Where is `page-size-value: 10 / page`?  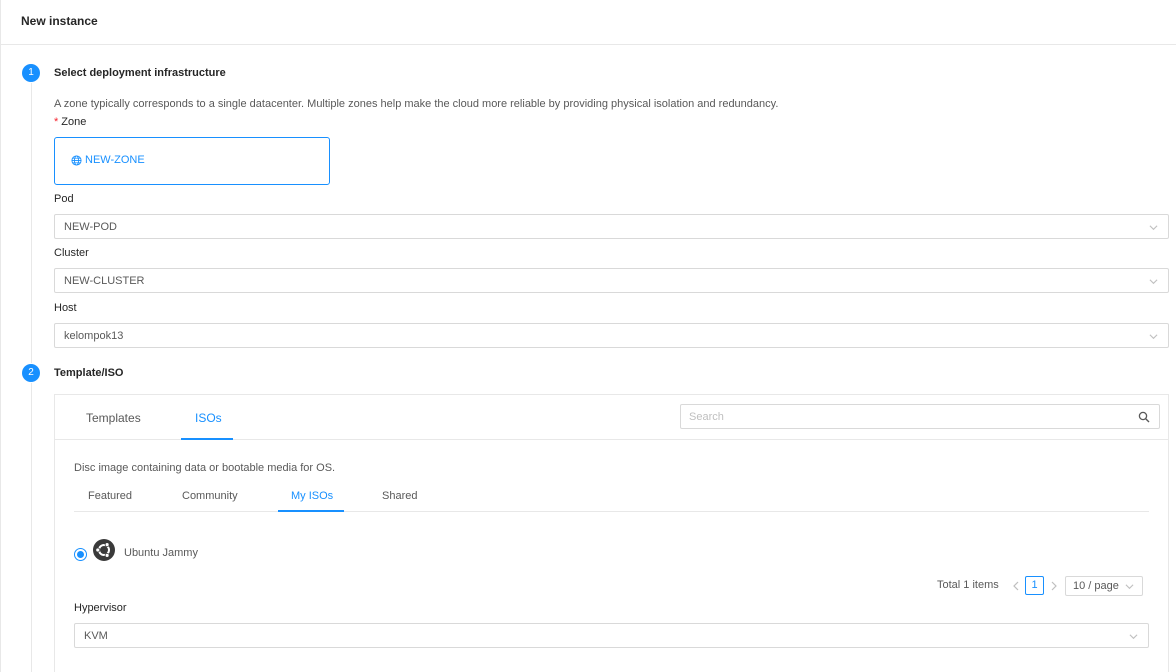
page-size-value: 10 / page is located at coordinates (1096, 586).